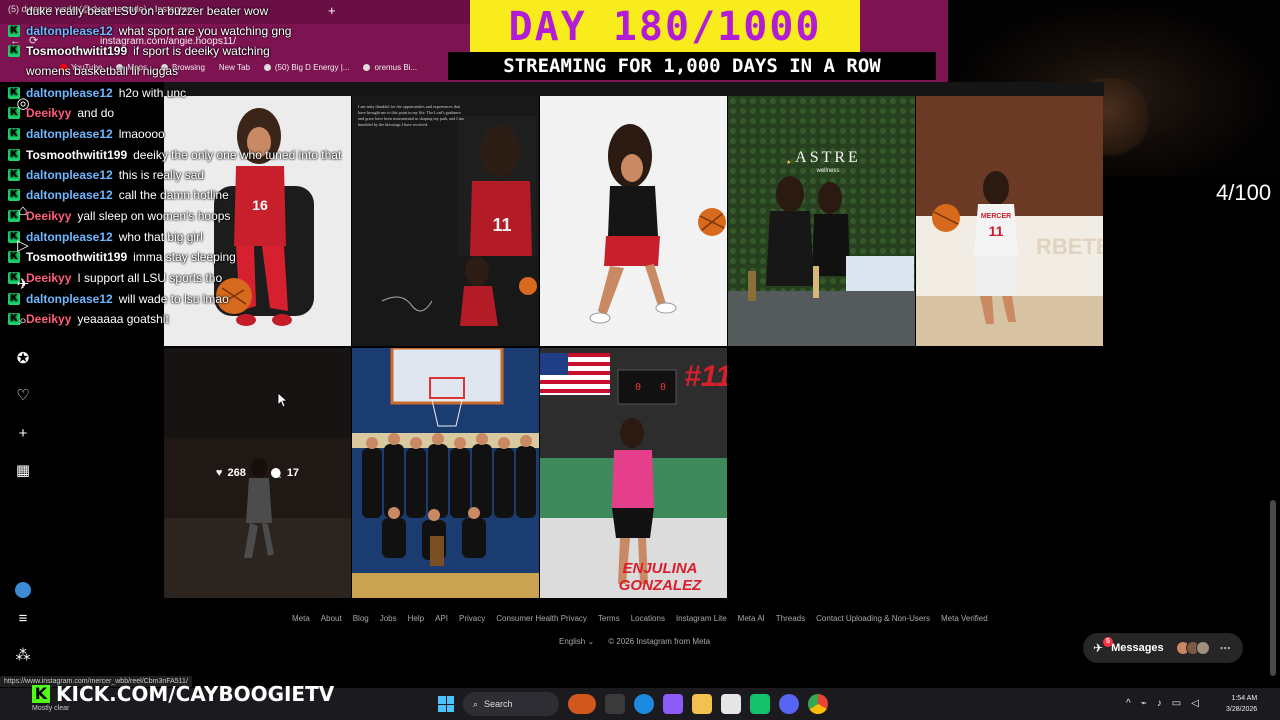 This screenshot has height=720, width=1280. I want to click on file-explorer-icon, so click(702, 704).